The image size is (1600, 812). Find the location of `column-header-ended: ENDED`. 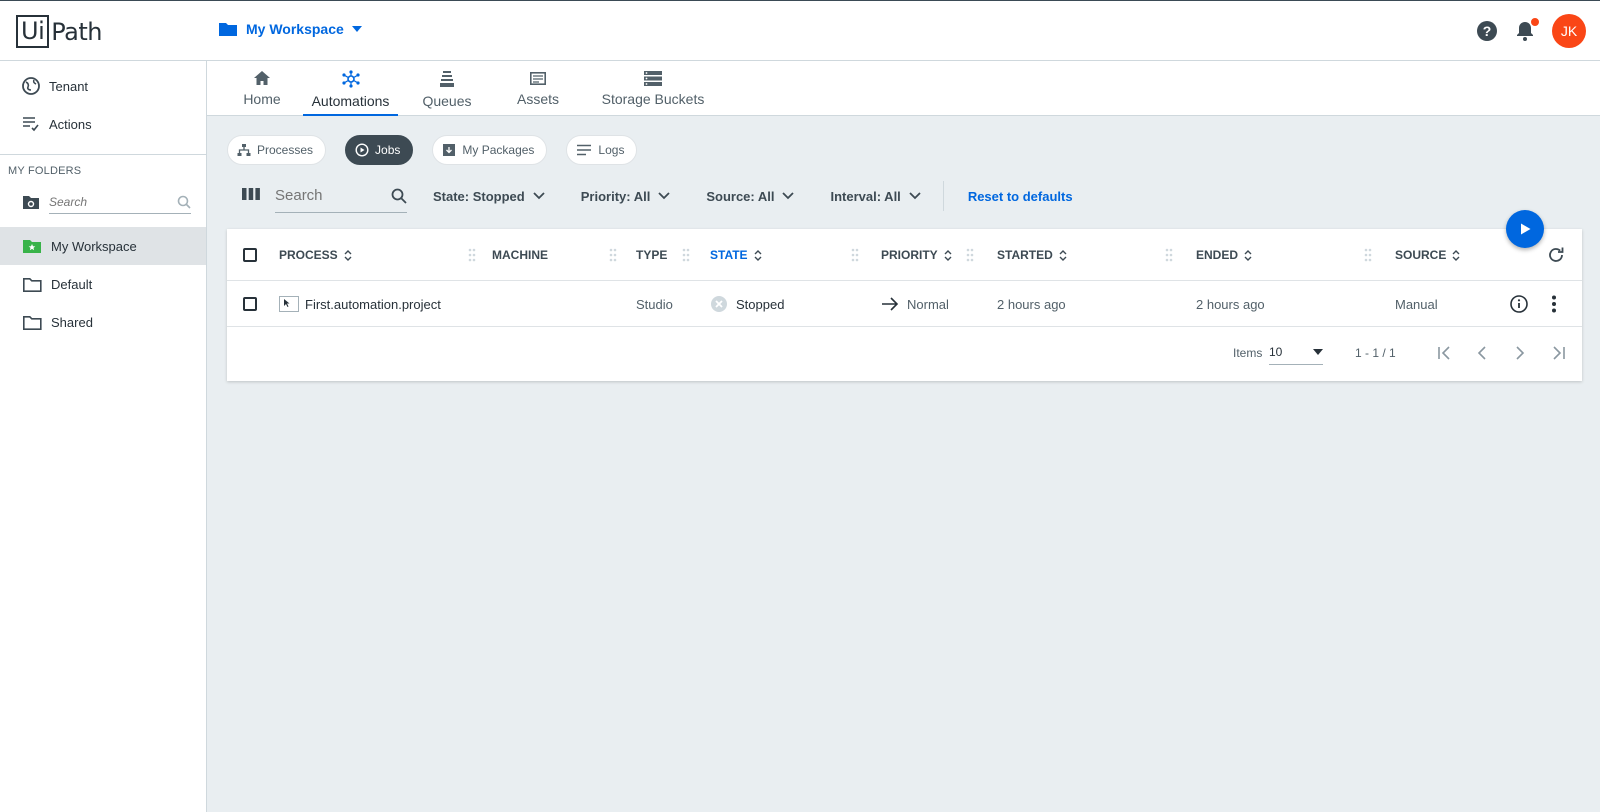

column-header-ended: ENDED is located at coordinates (1224, 255).